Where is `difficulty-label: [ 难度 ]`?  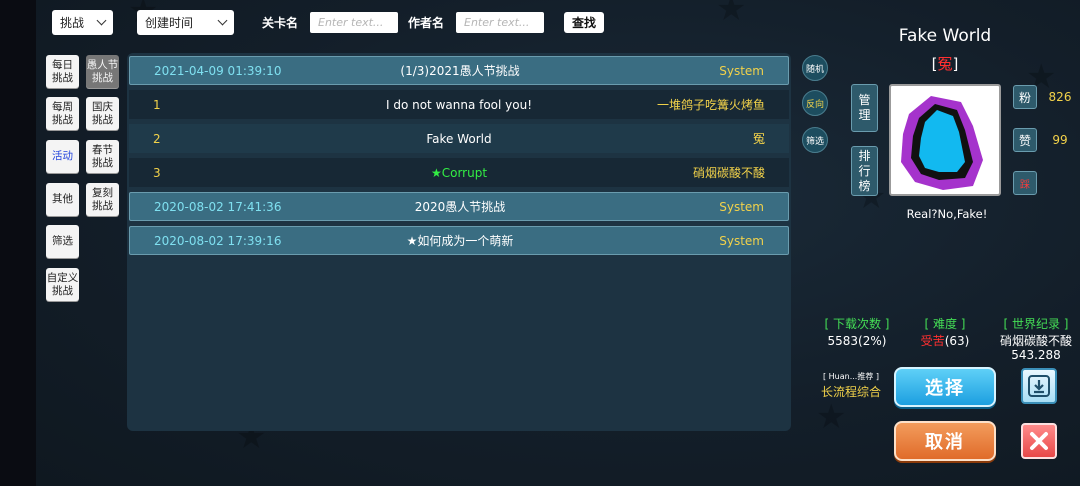 difficulty-label: [ 难度 ] is located at coordinates (945, 324).